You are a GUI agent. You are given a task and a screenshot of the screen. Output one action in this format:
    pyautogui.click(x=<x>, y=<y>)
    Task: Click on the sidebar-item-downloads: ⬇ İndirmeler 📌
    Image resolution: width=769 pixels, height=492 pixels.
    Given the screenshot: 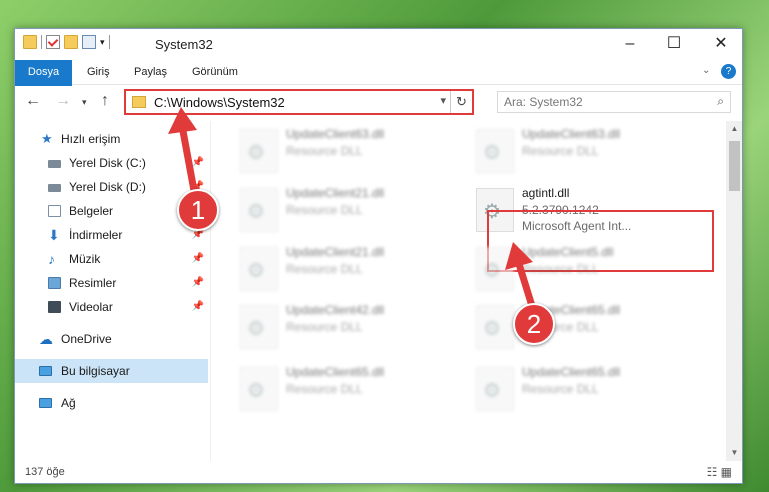 What is the action you would take?
    pyautogui.click(x=111, y=235)
    